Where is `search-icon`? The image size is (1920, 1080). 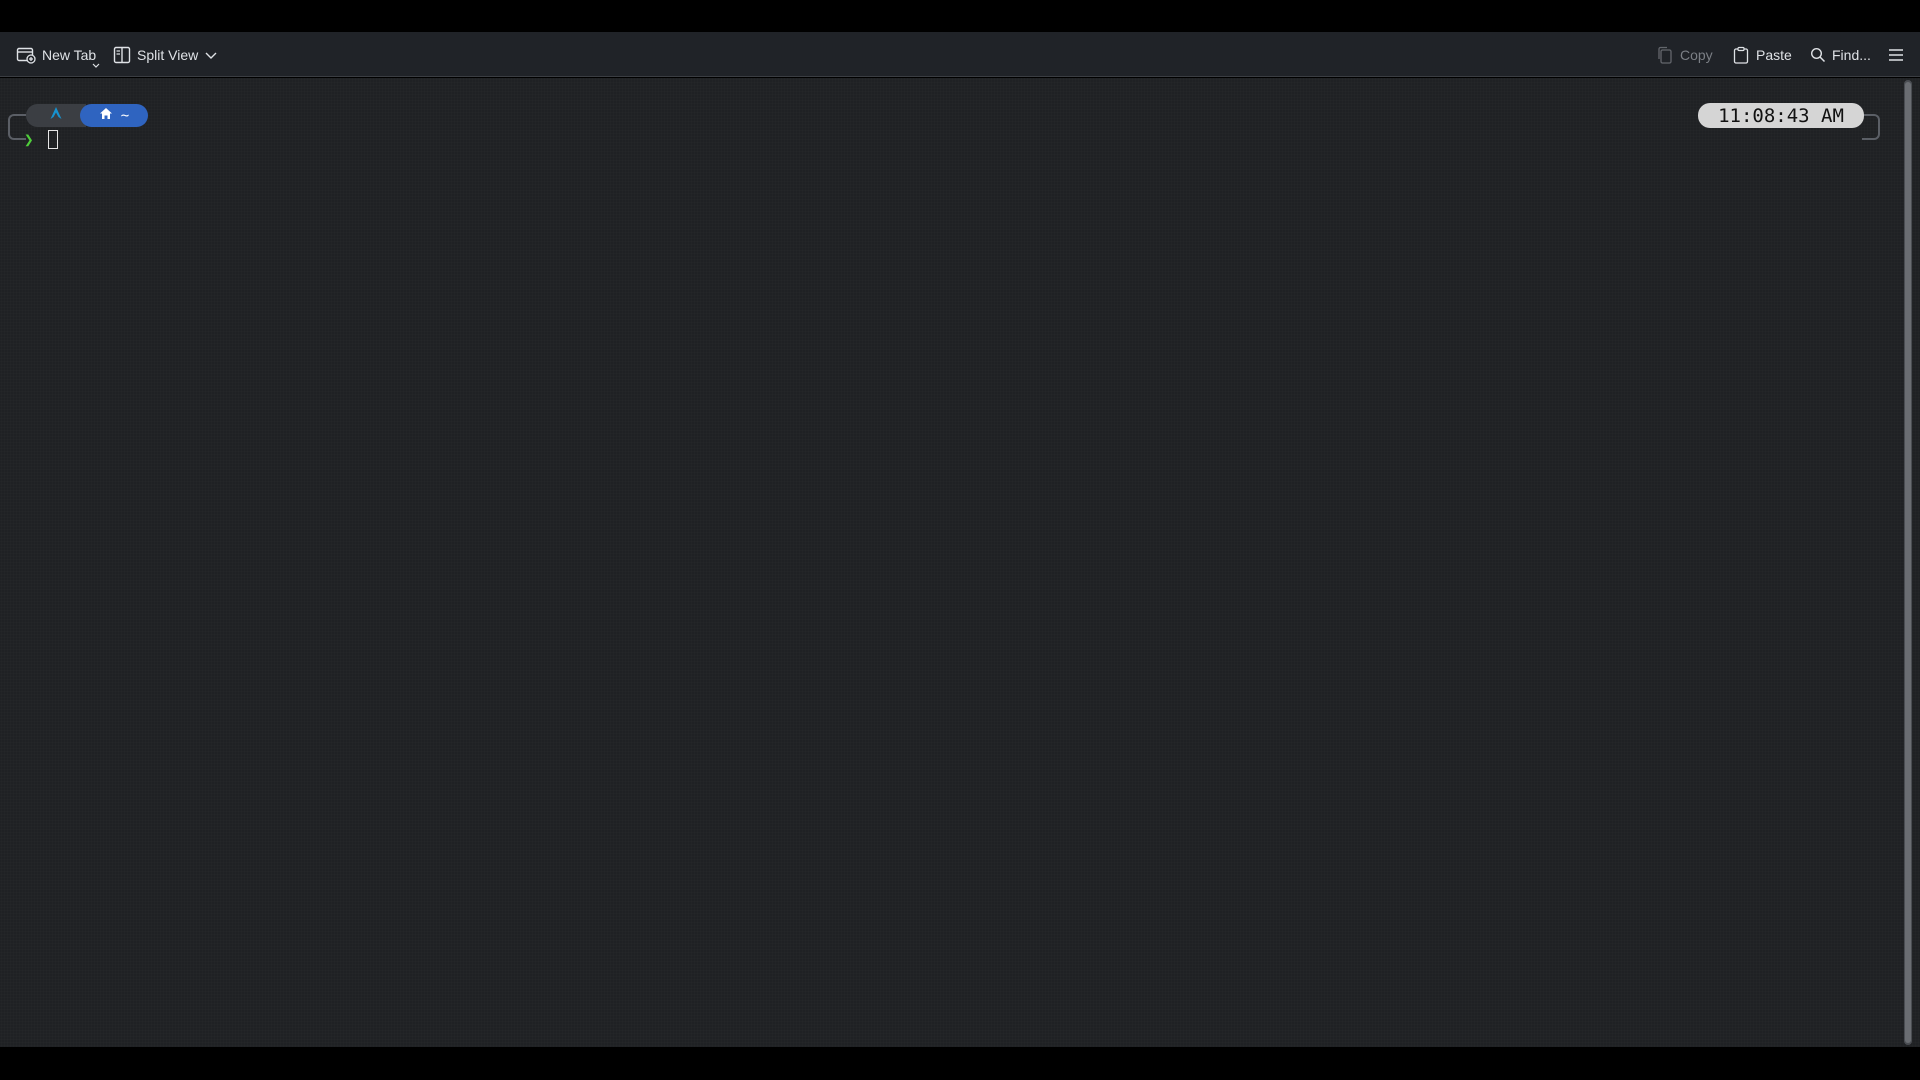 search-icon is located at coordinates (1818, 55).